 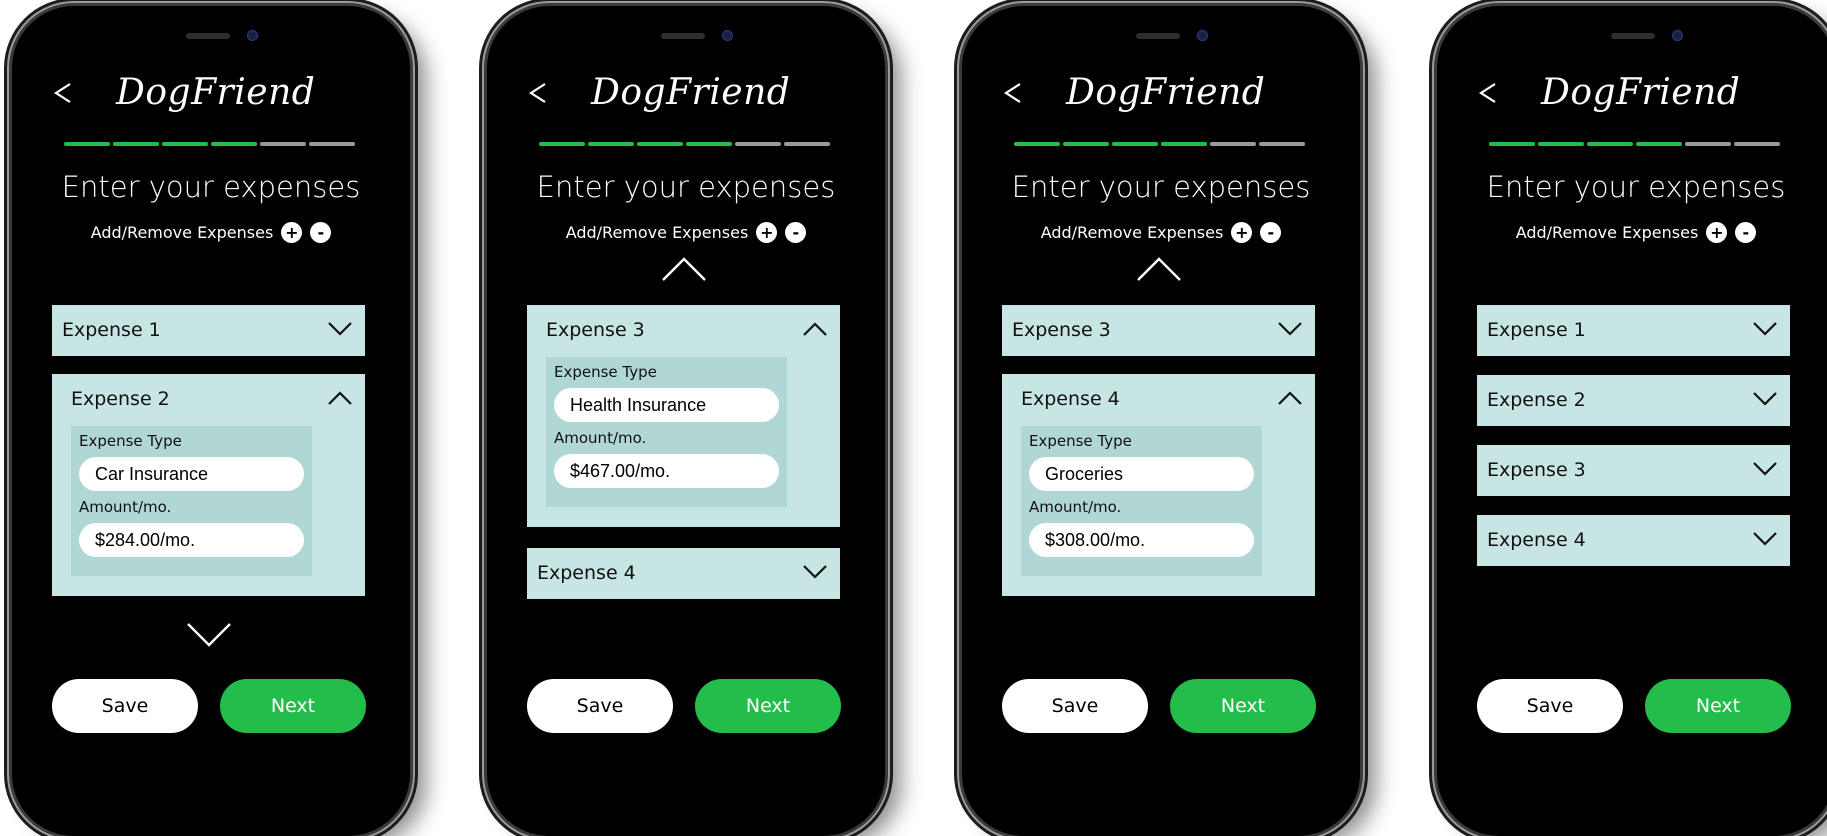 I want to click on expense-panel-expanded: Expense 4 Expense Type Amount/mo., so click(x=1158, y=485).